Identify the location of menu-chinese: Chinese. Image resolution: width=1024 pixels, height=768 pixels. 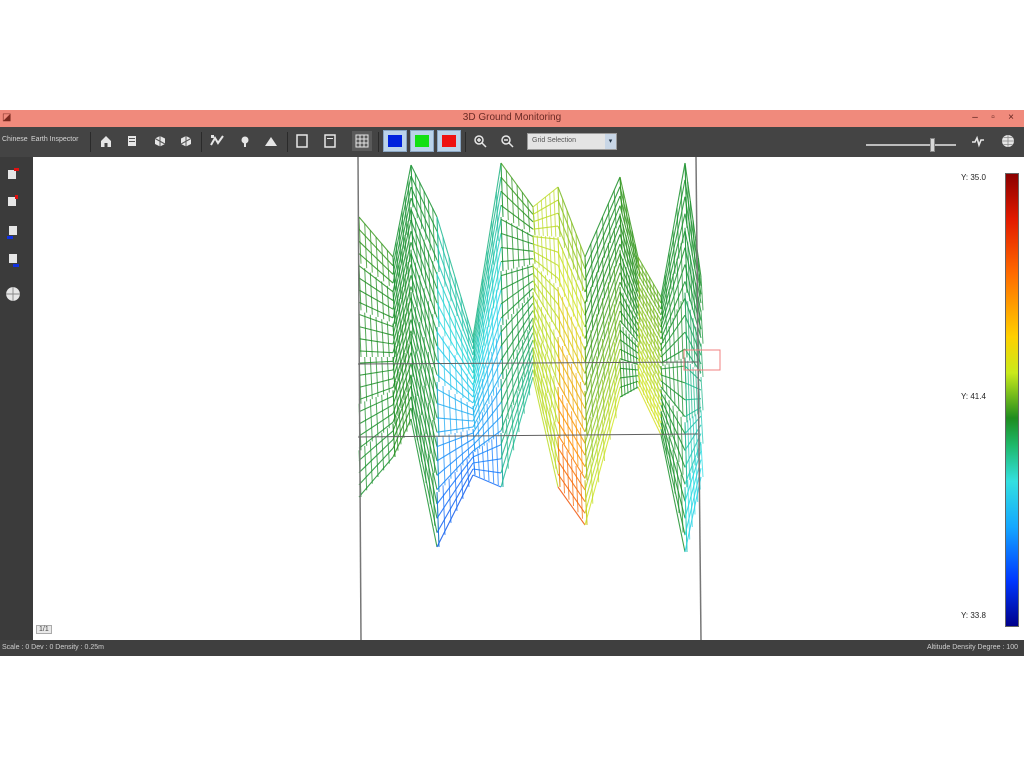
(15, 139).